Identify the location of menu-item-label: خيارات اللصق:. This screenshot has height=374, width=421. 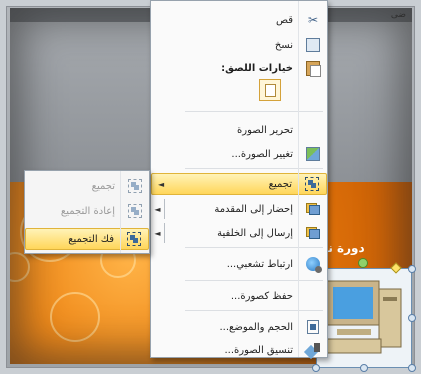
(257, 68).